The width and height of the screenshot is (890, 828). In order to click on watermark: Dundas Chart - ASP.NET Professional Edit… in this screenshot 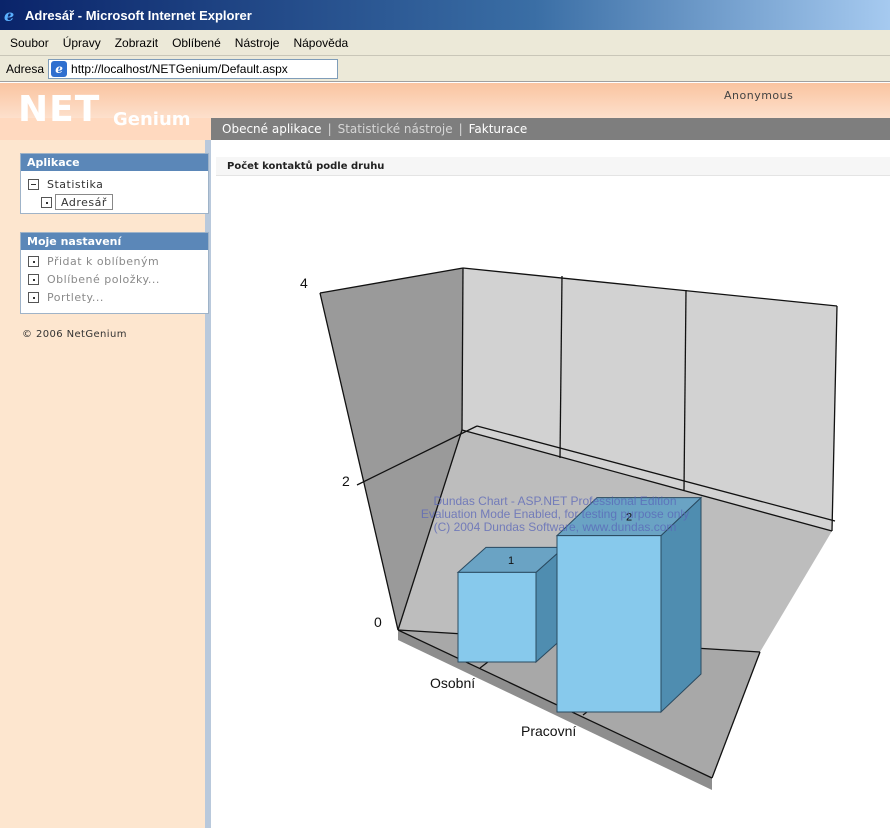, I will do `click(555, 514)`.